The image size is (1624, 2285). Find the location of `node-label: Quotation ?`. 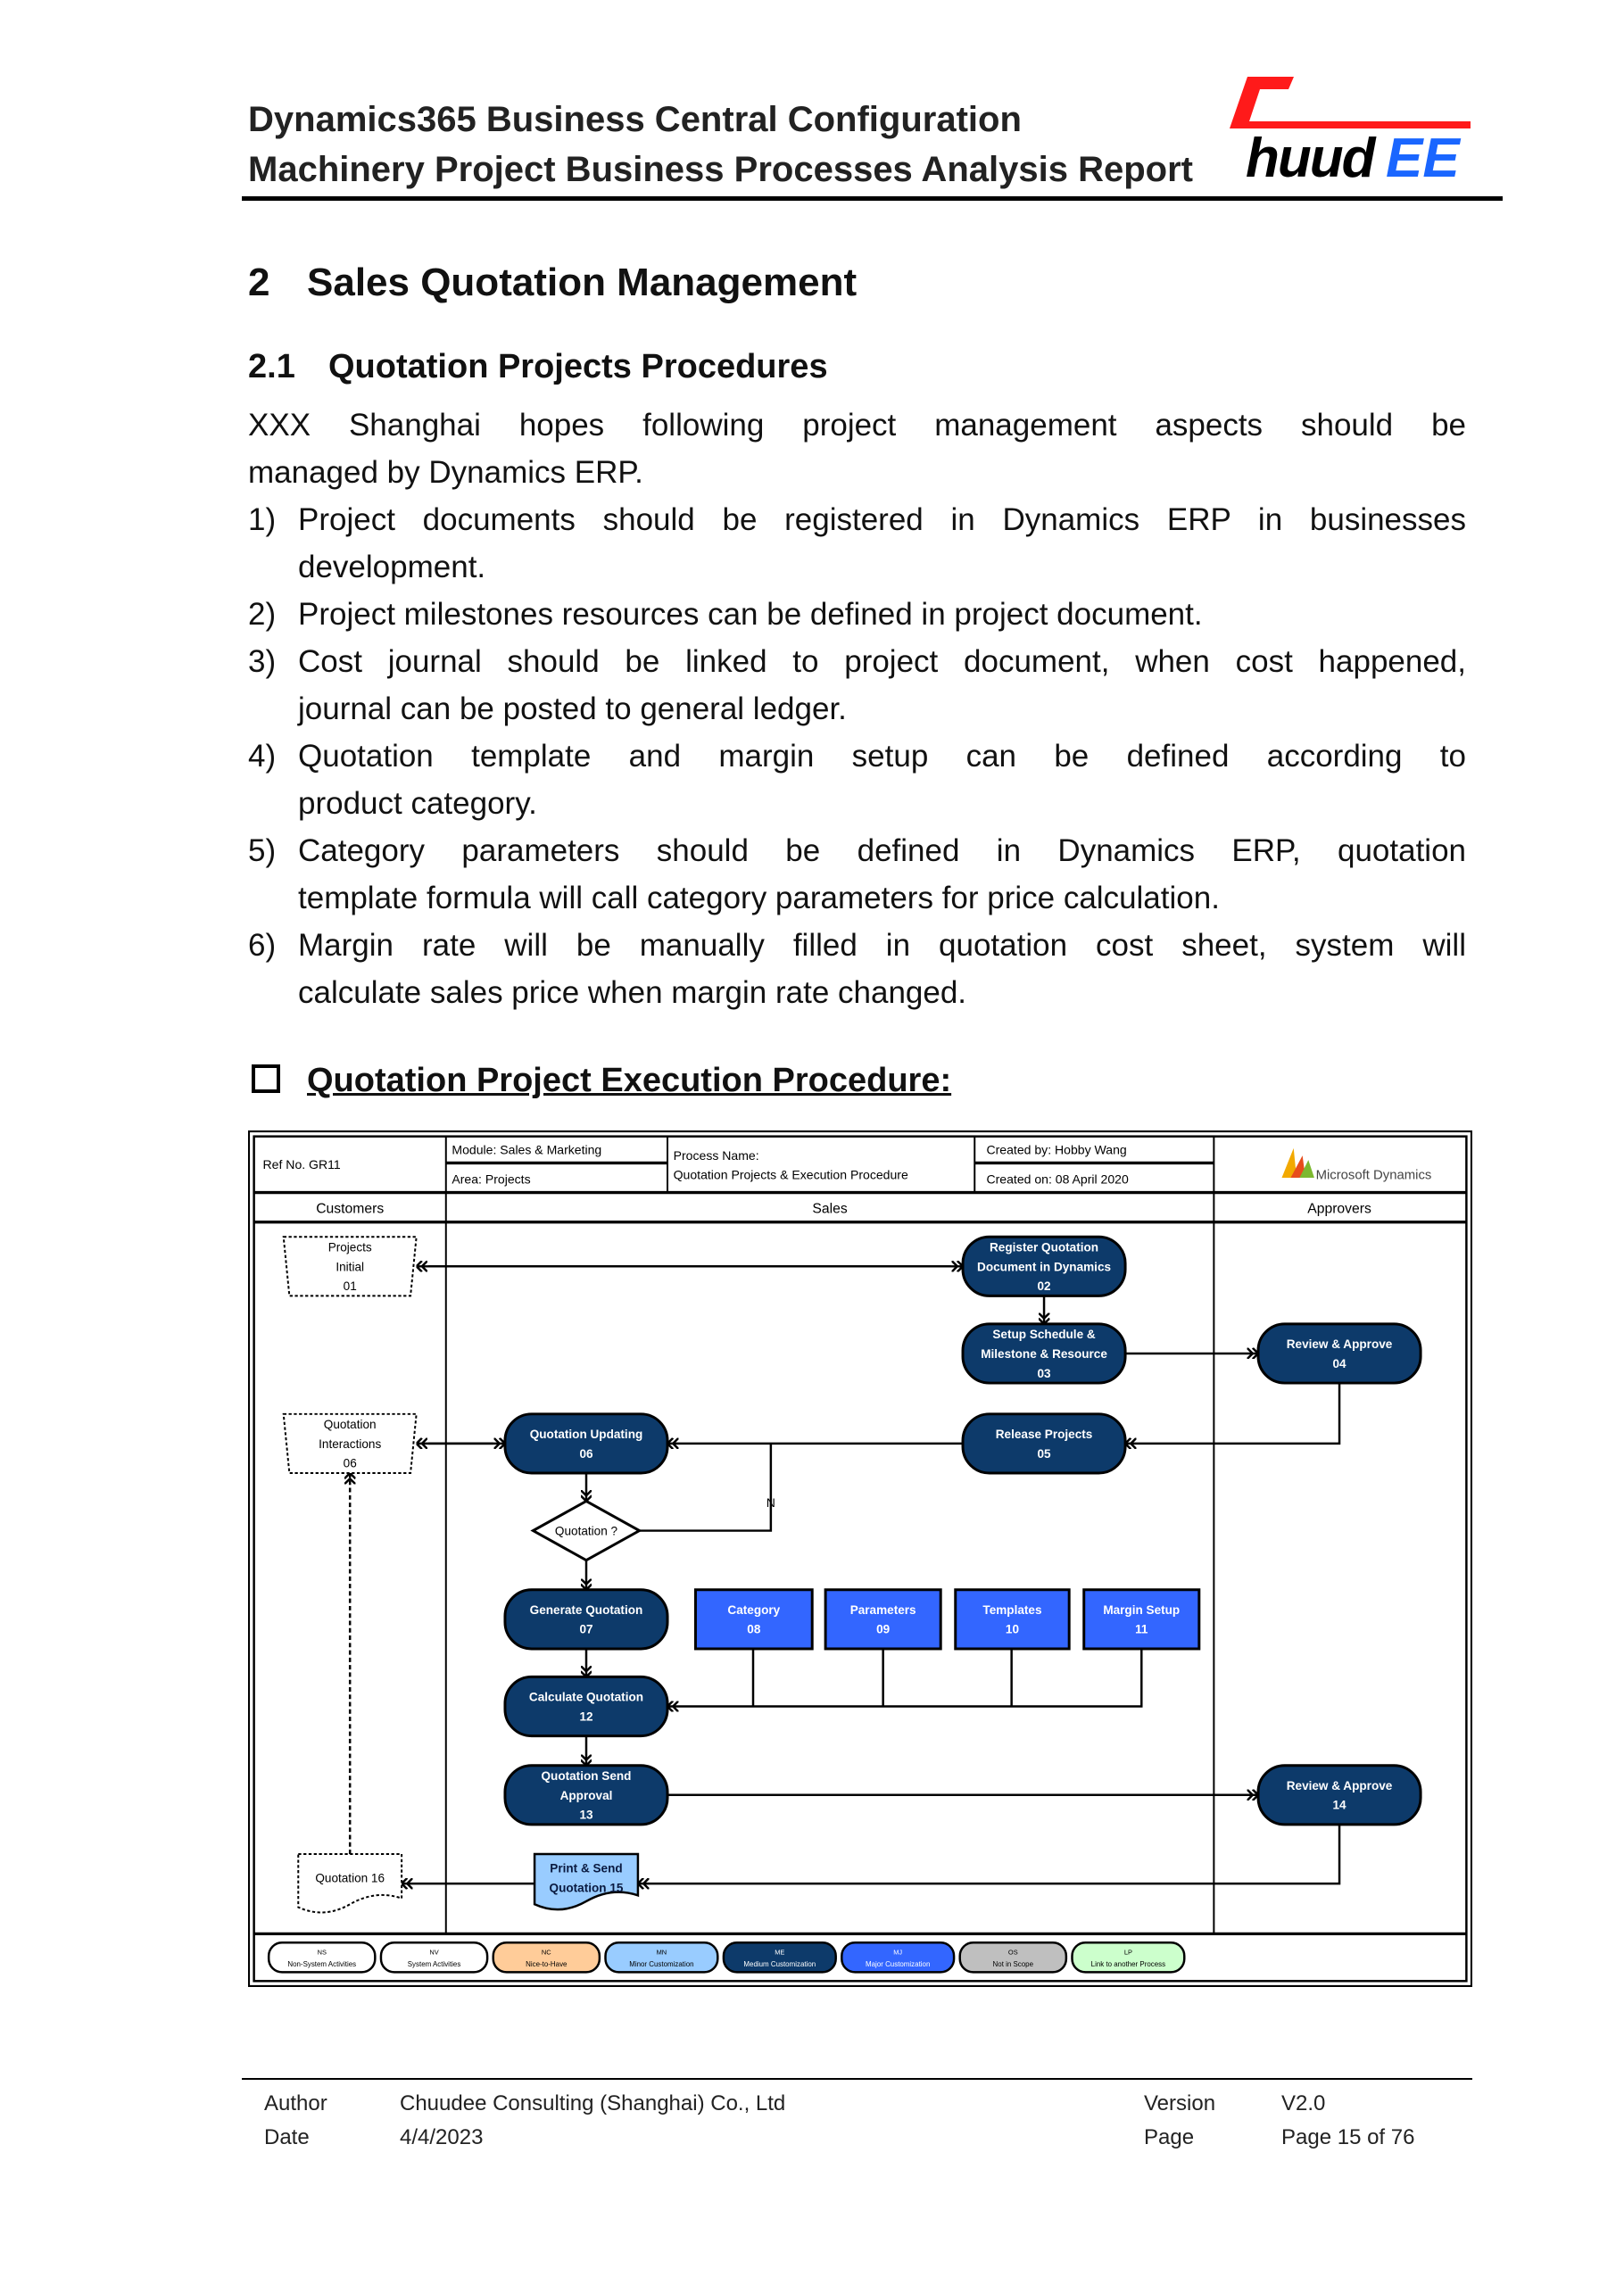

node-label: Quotation ? is located at coordinates (586, 1531).